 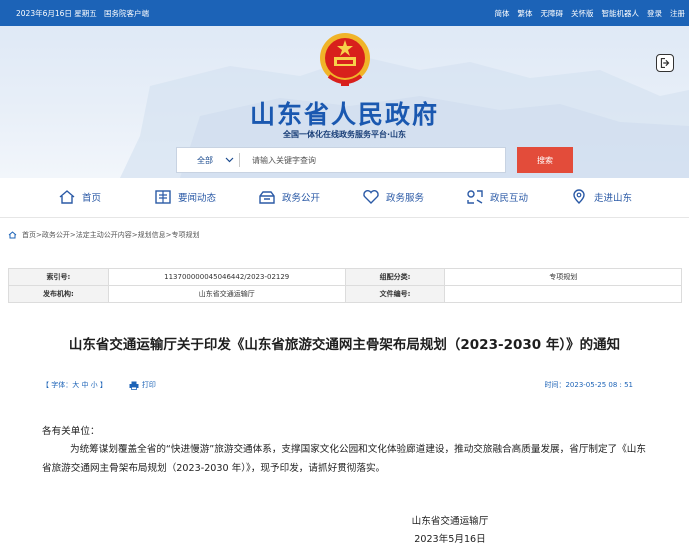 I want to click on category-value: 专项规划, so click(x=563, y=277).